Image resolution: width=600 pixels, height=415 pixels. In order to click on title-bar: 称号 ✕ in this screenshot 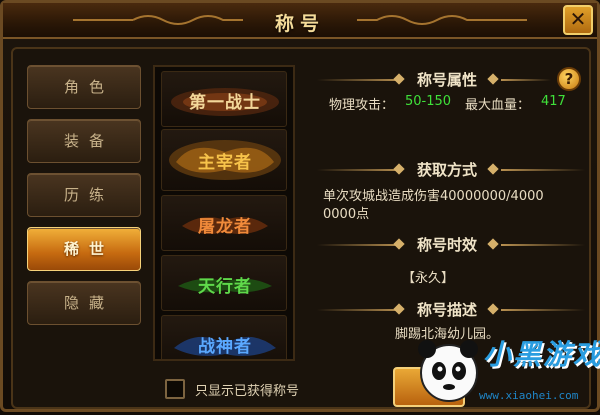, I will do `click(300, 21)`.